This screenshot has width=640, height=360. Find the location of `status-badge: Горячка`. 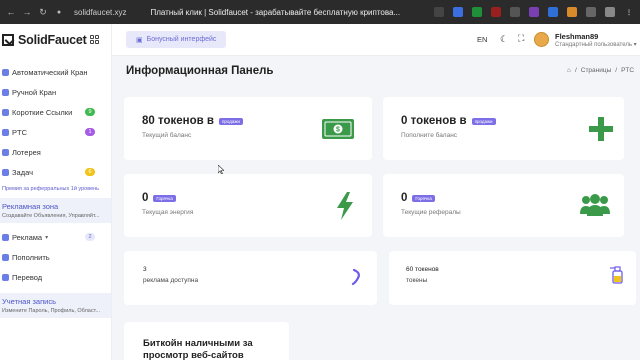

status-badge: Горячка is located at coordinates (164, 198).